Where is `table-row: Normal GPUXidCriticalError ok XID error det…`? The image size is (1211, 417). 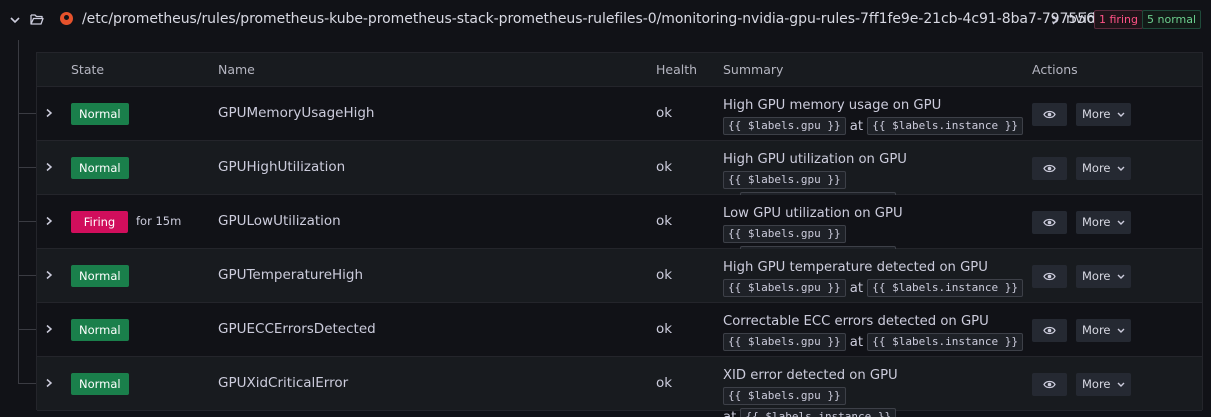 table-row: Normal GPUXidCriticalError ok XID error det… is located at coordinates (619, 387).